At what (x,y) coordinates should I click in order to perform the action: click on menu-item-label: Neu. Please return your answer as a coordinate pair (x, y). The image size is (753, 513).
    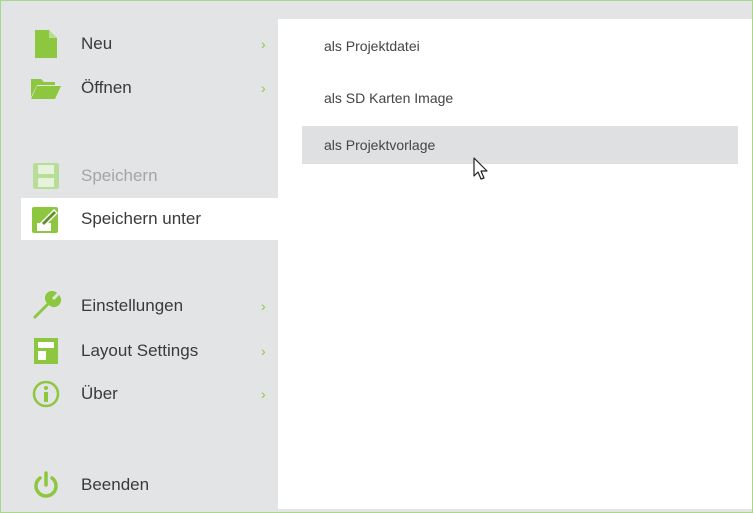
    Looking at the image, I should click on (97, 43).